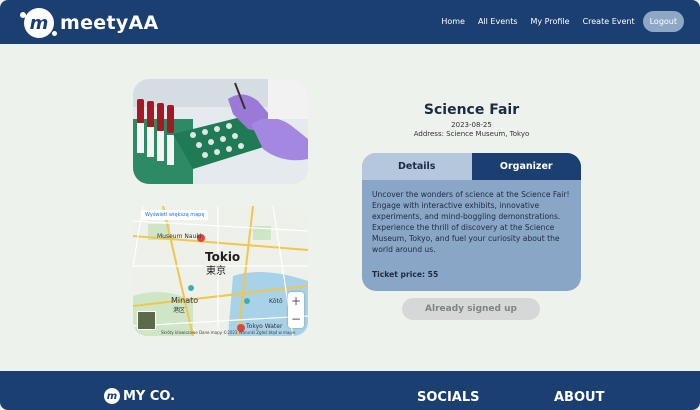  Describe the element at coordinates (179, 310) in the screenshot. I see `map-district-label-jp: 港区` at that location.